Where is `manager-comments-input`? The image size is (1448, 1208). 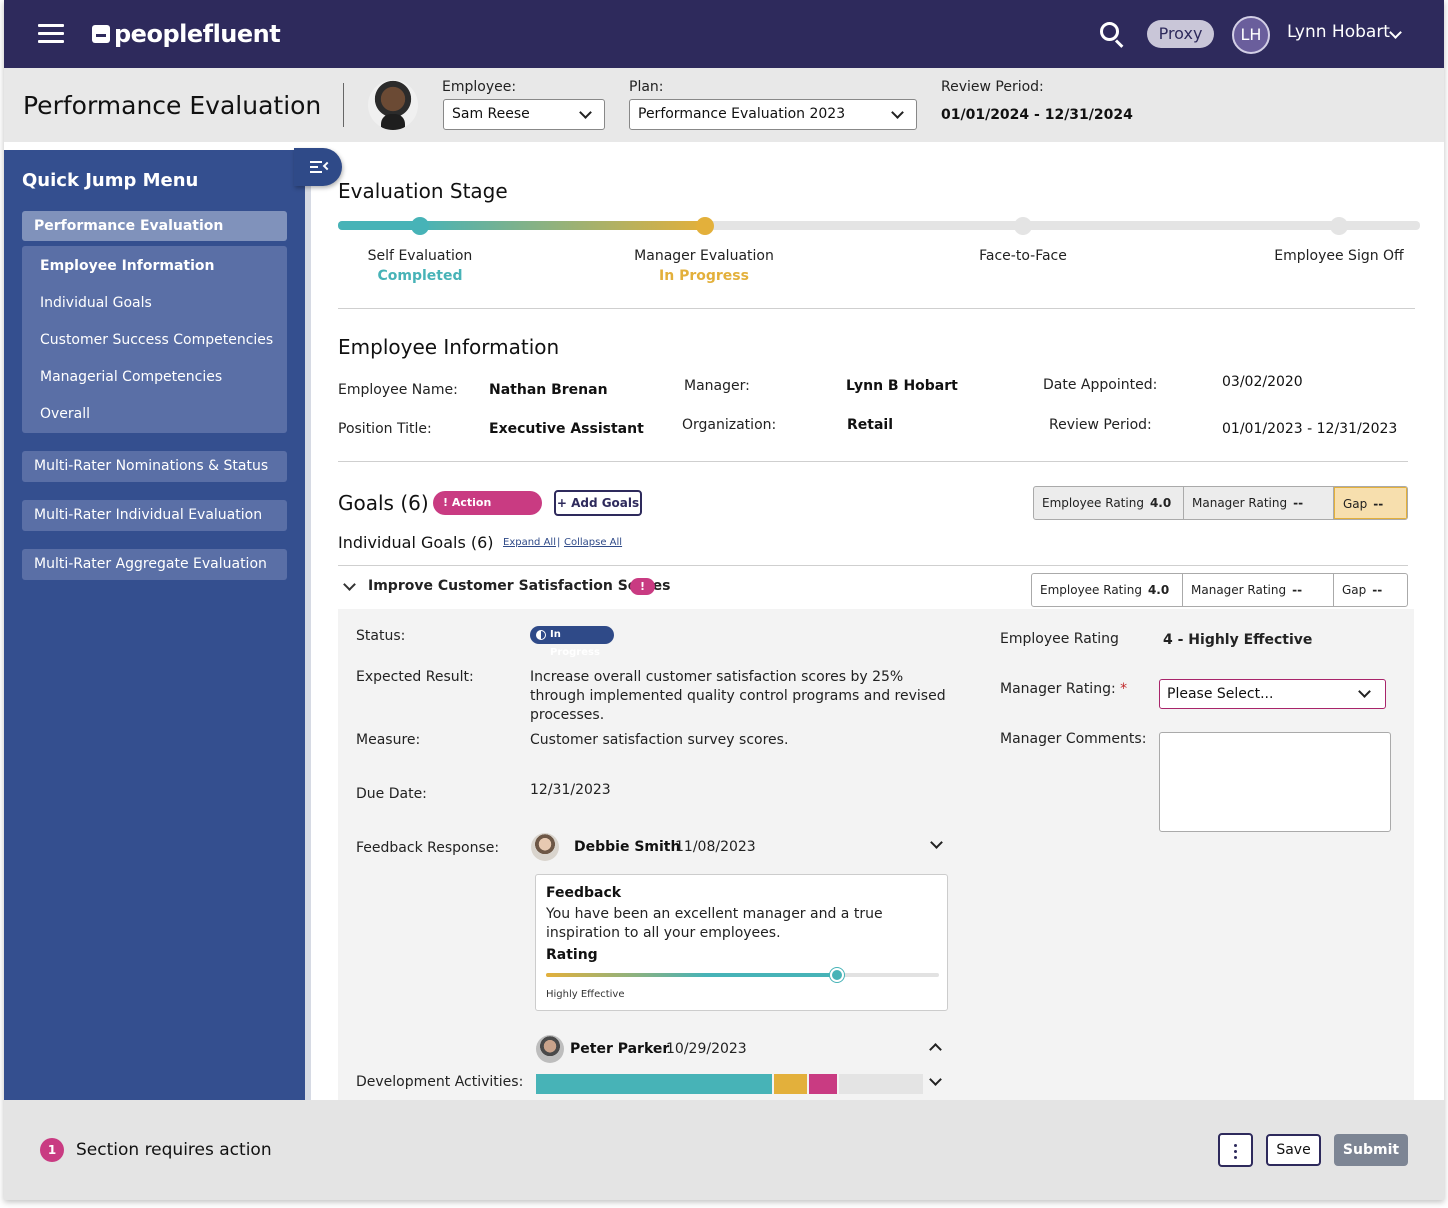 manager-comments-input is located at coordinates (1275, 782).